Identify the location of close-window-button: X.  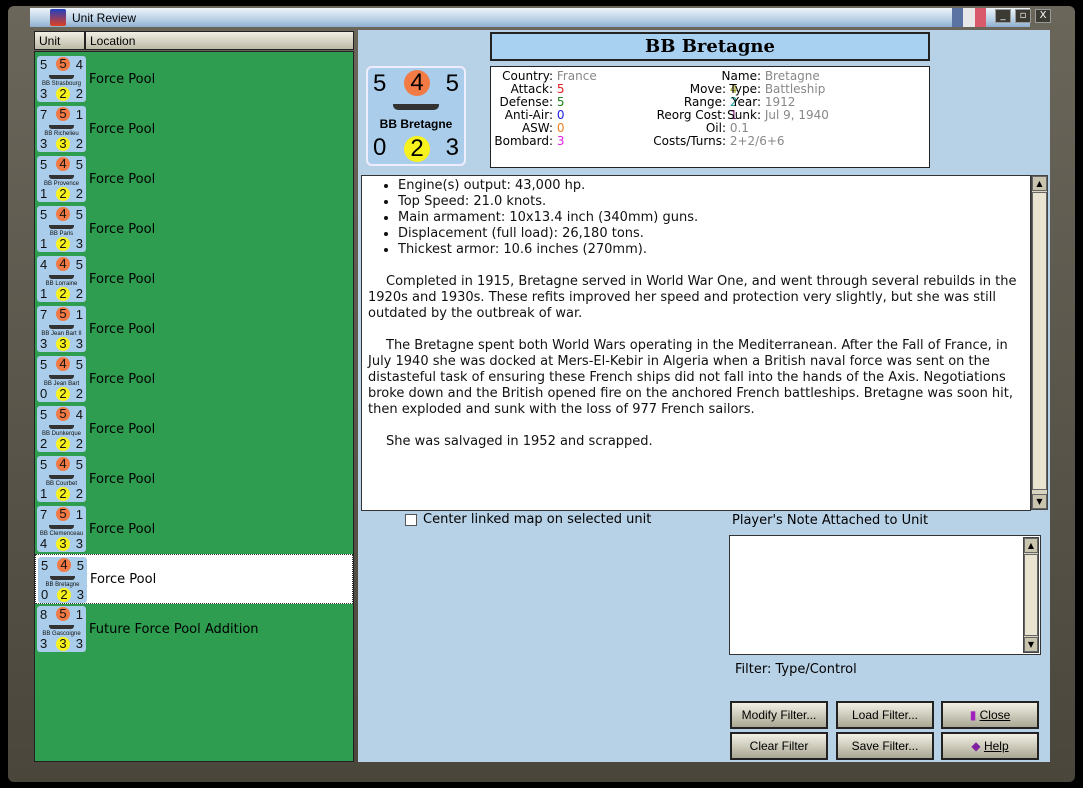
(1043, 16).